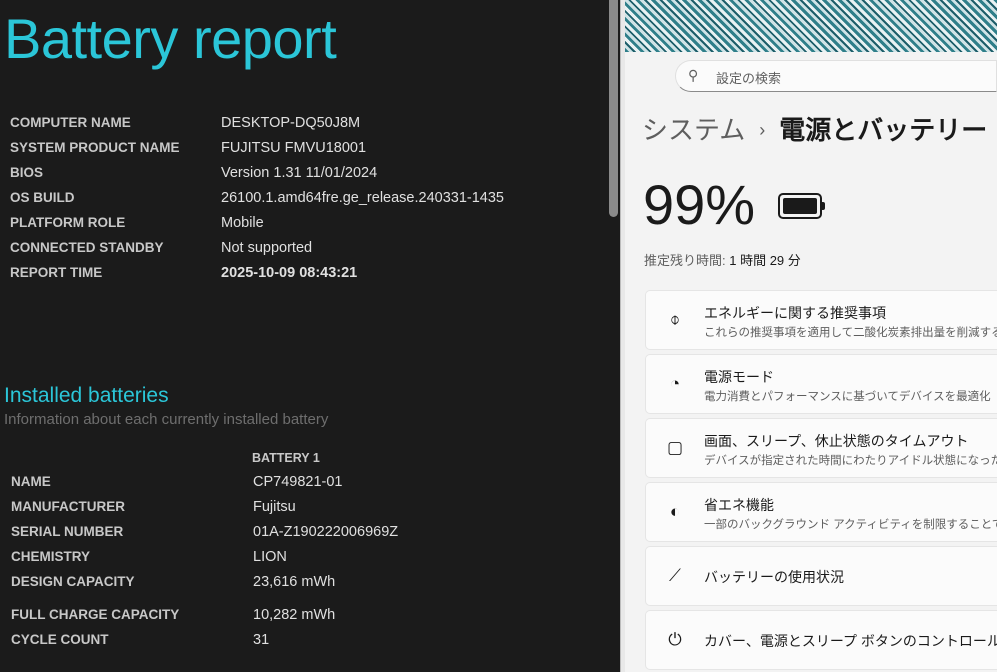 The width and height of the screenshot is (997, 672). What do you see at coordinates (675, 511) in the screenshot?
I see `battery-saver-icon: ◐` at bounding box center [675, 511].